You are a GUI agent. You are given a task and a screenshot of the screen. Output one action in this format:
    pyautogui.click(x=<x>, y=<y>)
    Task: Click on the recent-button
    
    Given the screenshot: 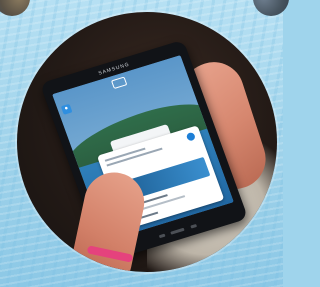 What is the action you would take?
    pyautogui.click(x=194, y=226)
    